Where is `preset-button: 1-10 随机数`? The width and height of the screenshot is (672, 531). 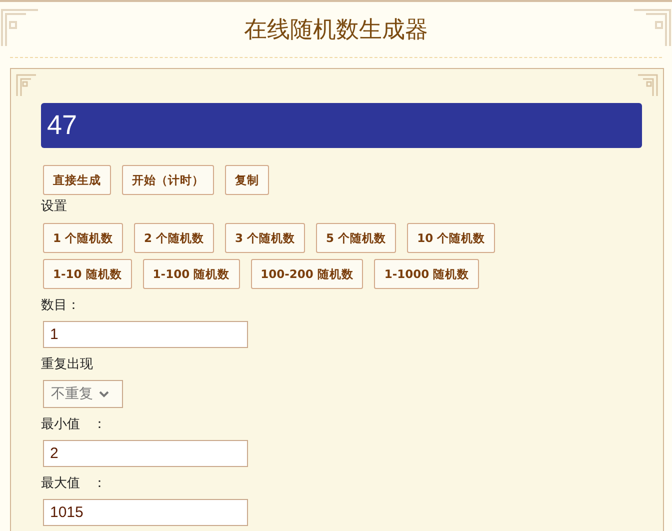 preset-button: 1-10 随机数 is located at coordinates (87, 274).